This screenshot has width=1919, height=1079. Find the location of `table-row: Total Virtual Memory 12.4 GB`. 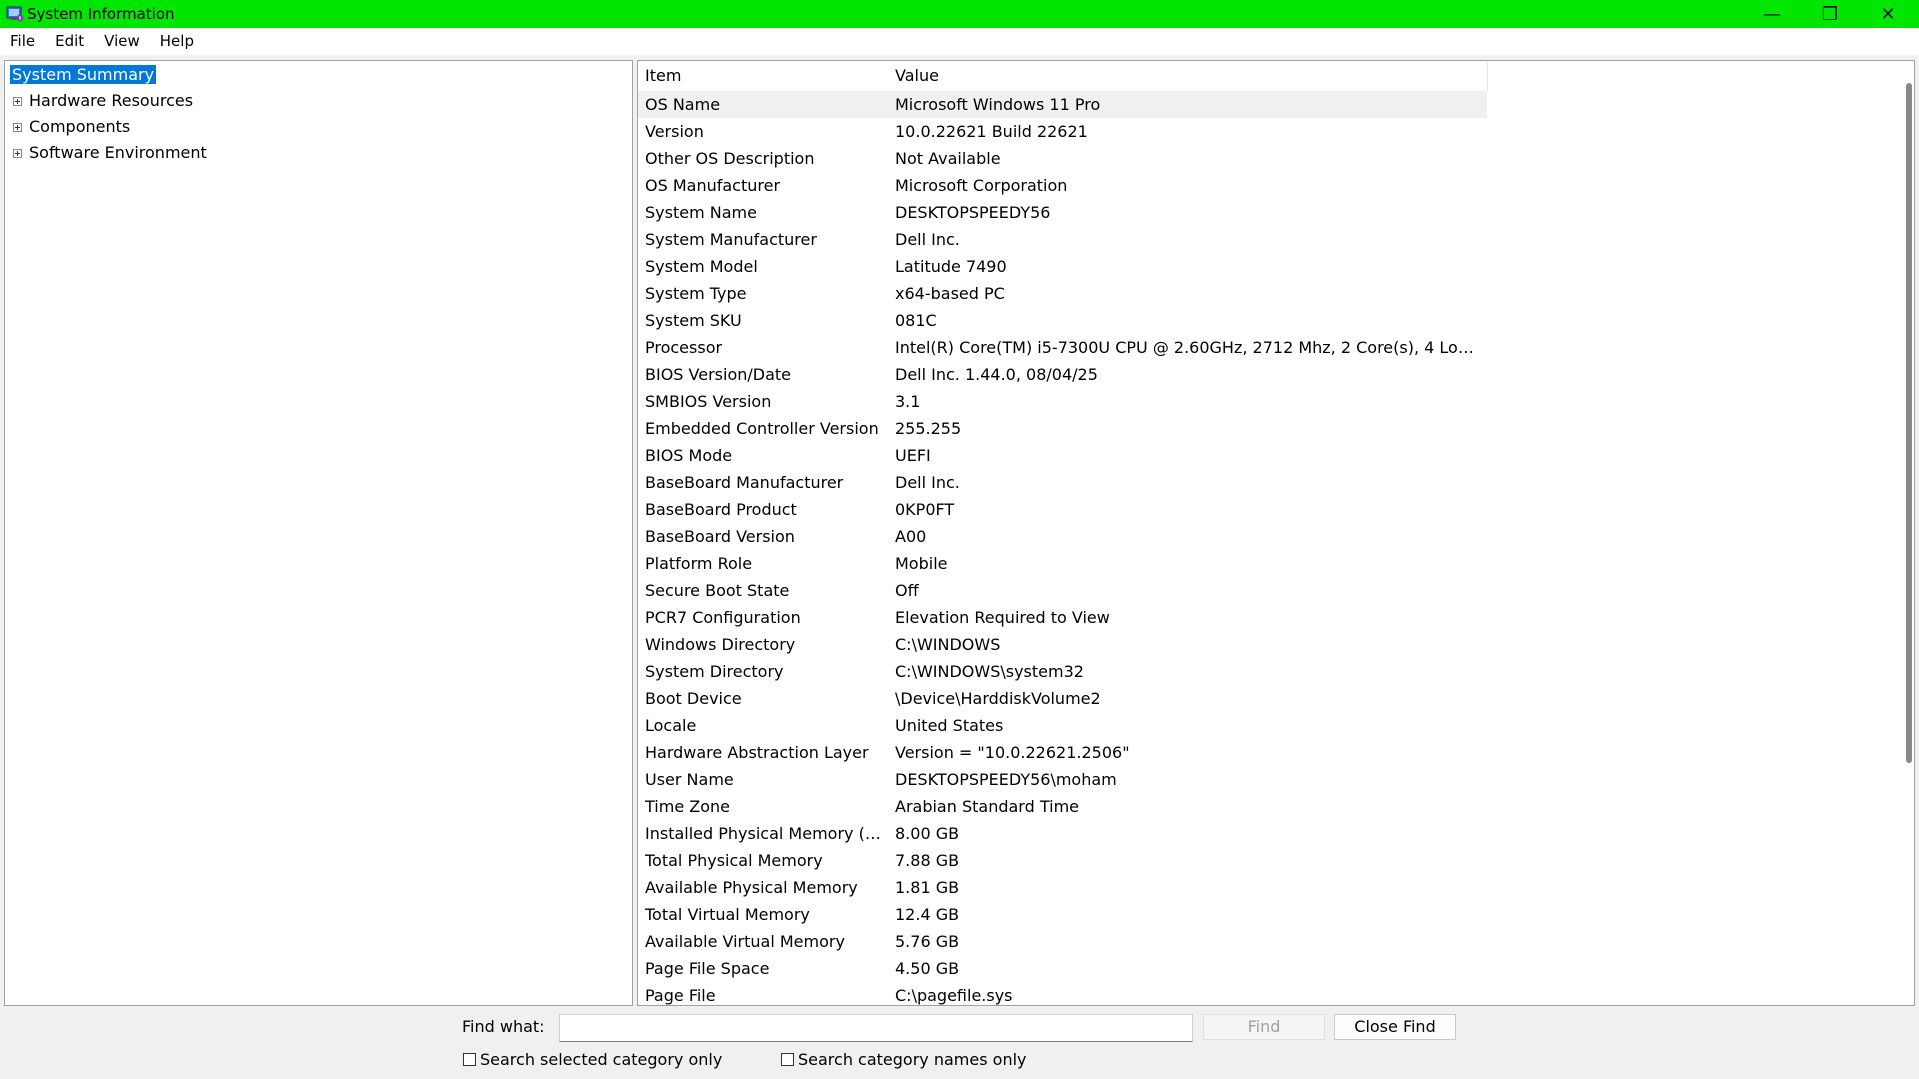

table-row: Total Virtual Memory 12.4 GB is located at coordinates (1062, 914).